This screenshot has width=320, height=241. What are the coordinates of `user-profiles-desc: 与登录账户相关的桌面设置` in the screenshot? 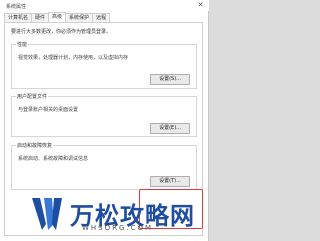 It's located at (48, 110).